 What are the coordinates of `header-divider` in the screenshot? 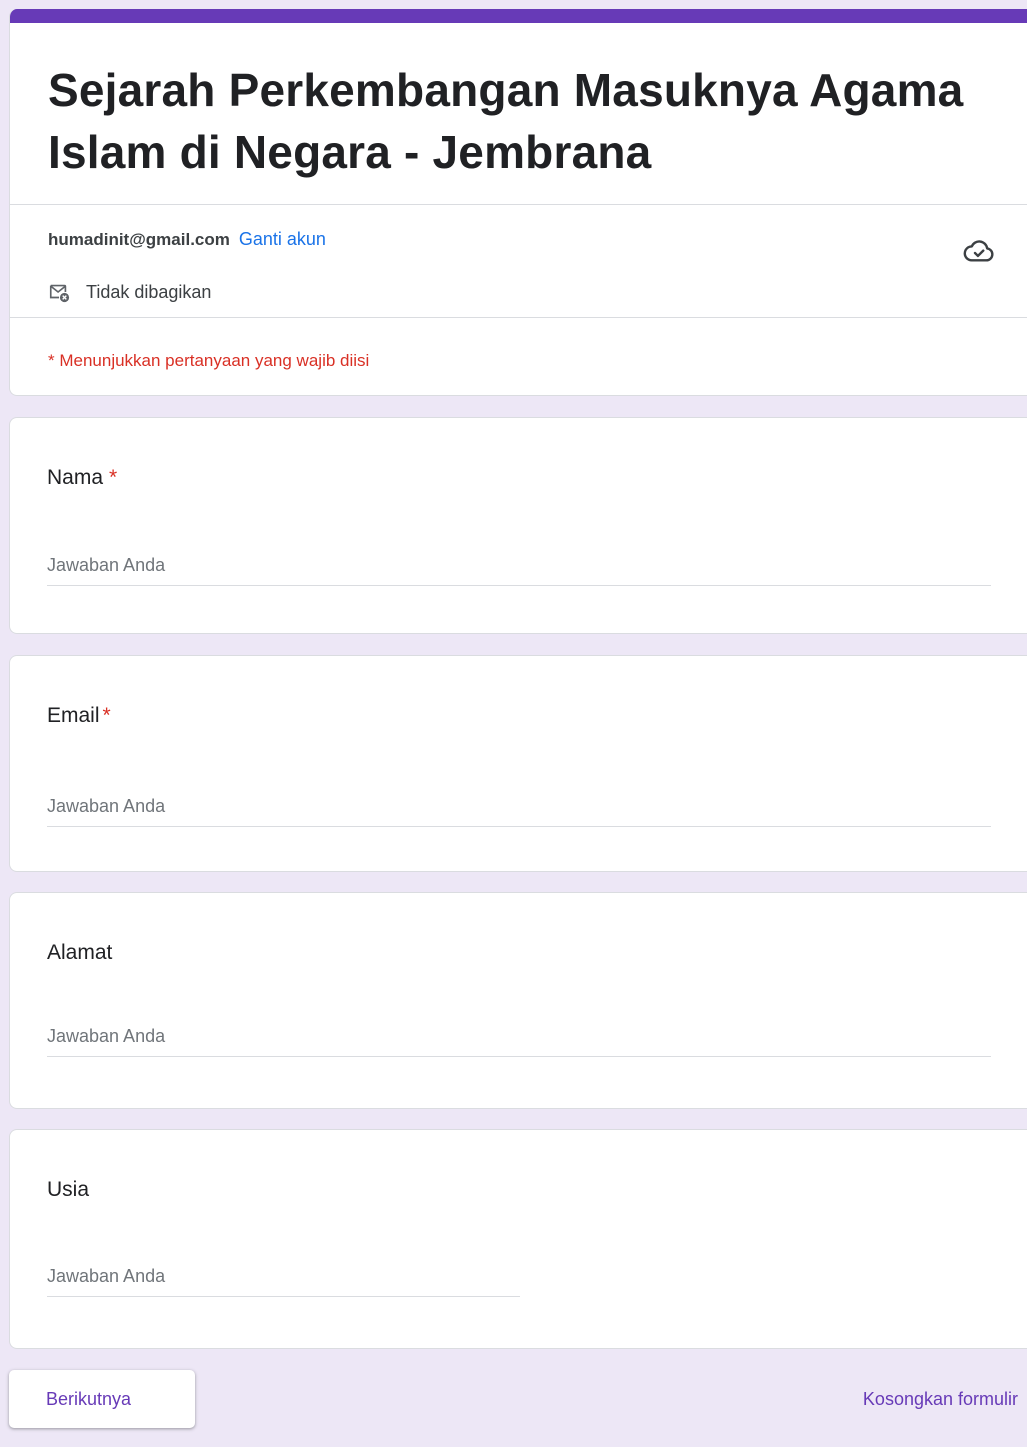 It's located at (518, 204).